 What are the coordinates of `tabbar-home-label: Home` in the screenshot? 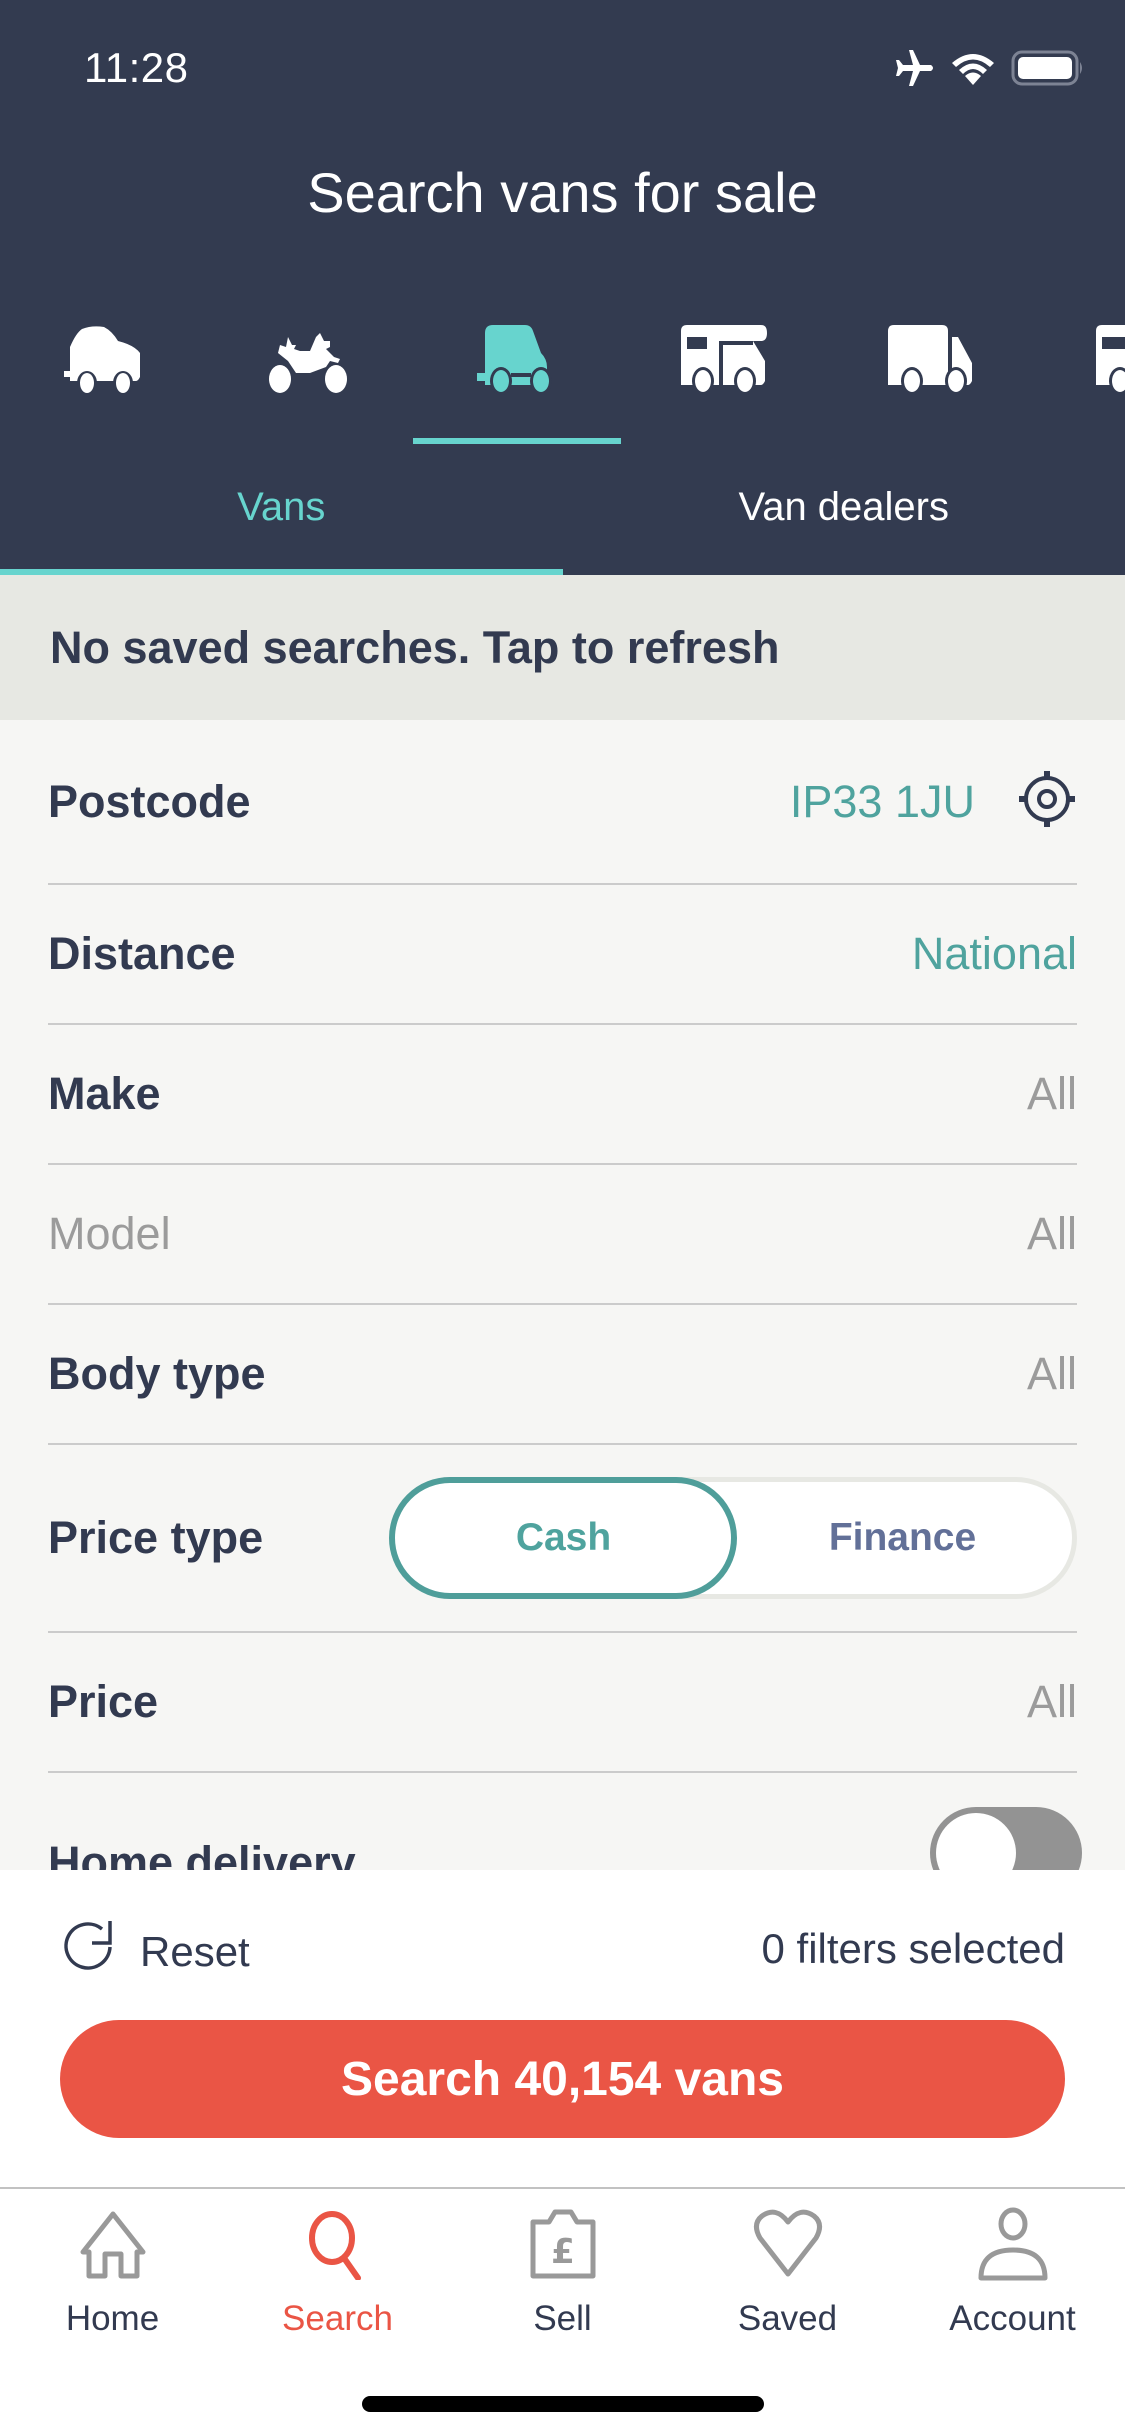 It's located at (112, 2318).